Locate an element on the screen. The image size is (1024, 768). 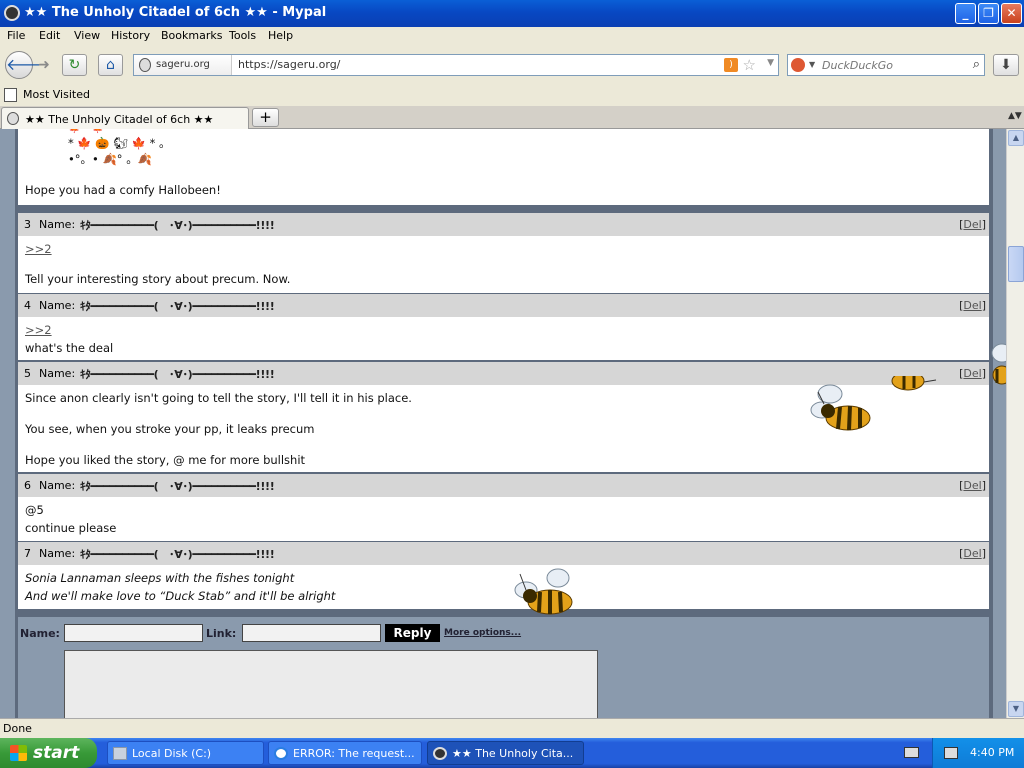
download-arrow-icon: ⬇ is located at coordinates (1006, 65).